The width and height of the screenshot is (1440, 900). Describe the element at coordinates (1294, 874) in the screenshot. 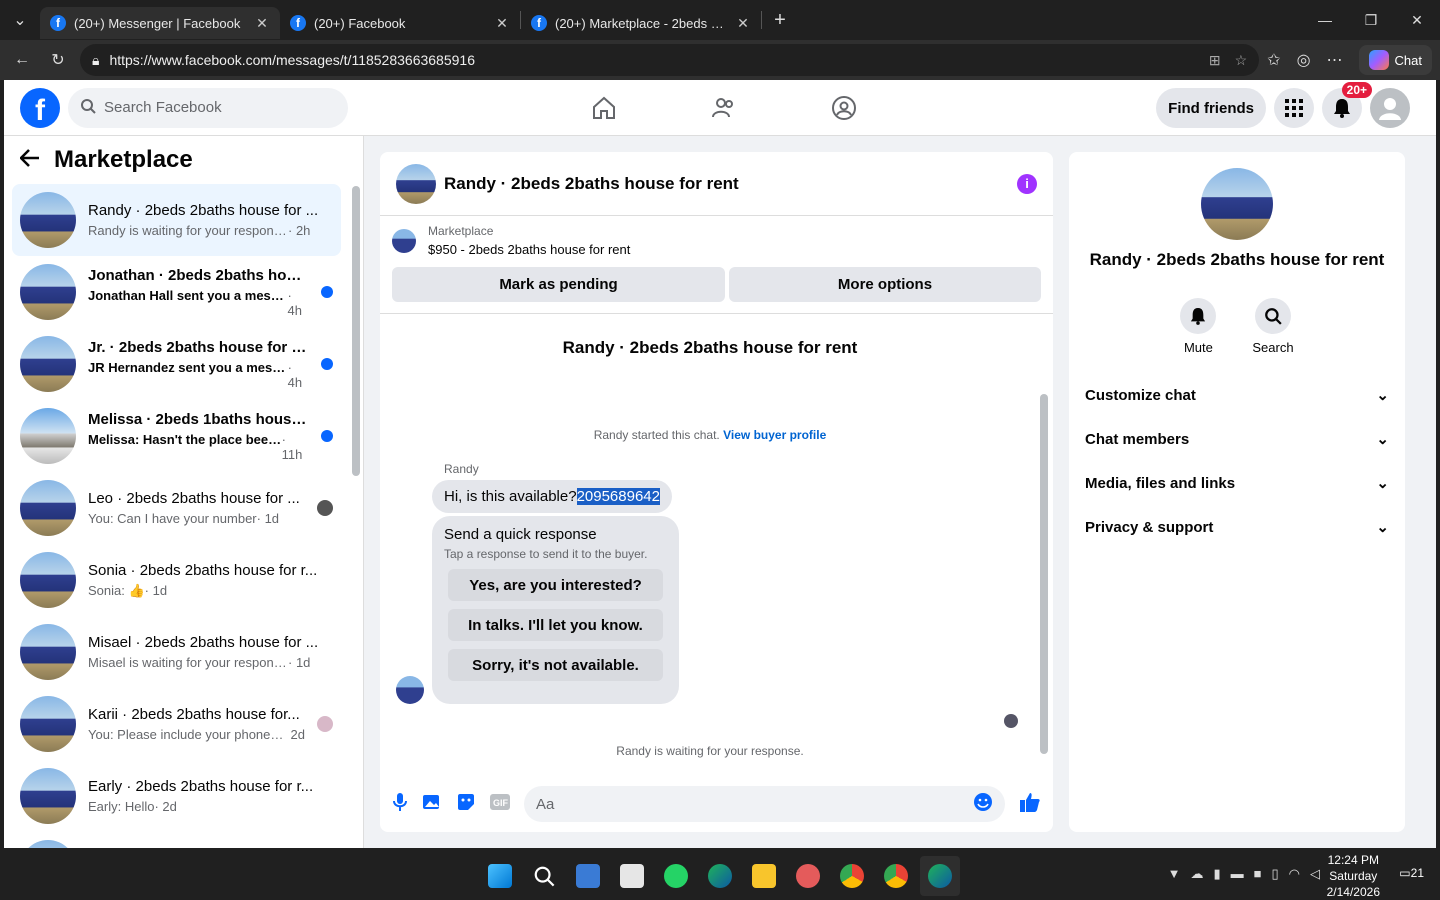

I see `wifi-icon: ◠` at that location.